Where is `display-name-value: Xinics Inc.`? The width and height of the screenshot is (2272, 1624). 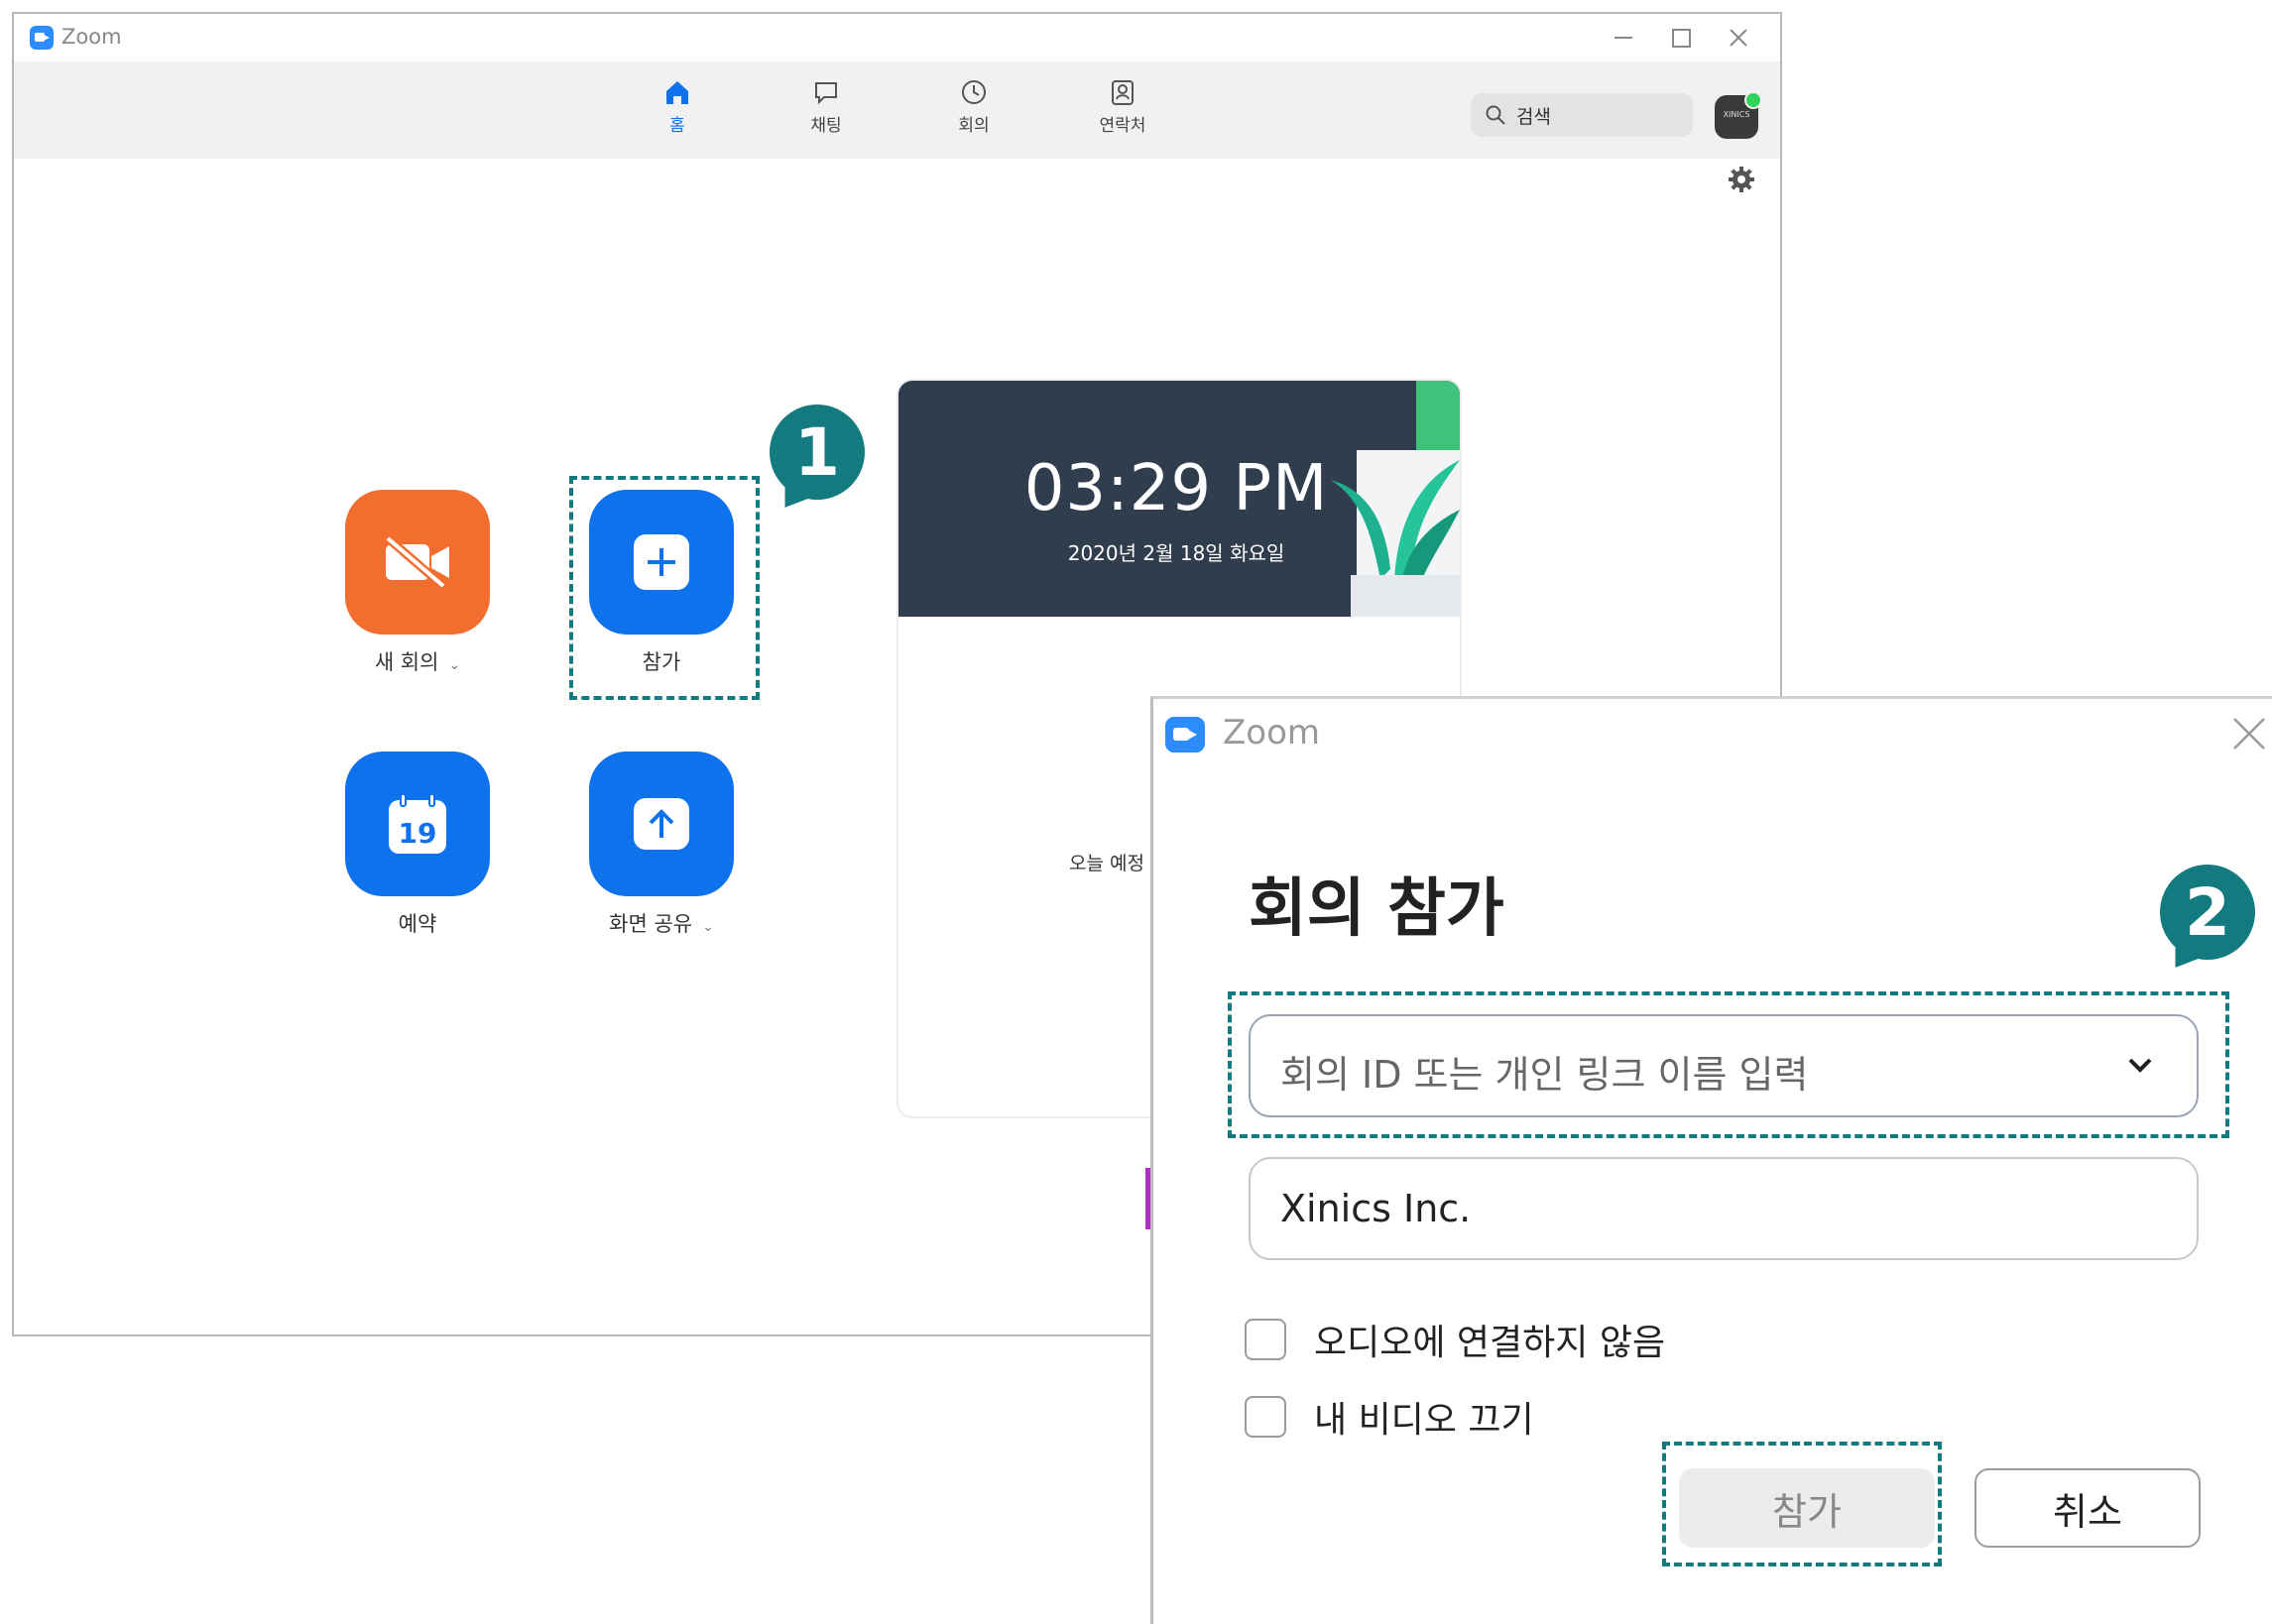
display-name-value: Xinics Inc. is located at coordinates (1376, 1208).